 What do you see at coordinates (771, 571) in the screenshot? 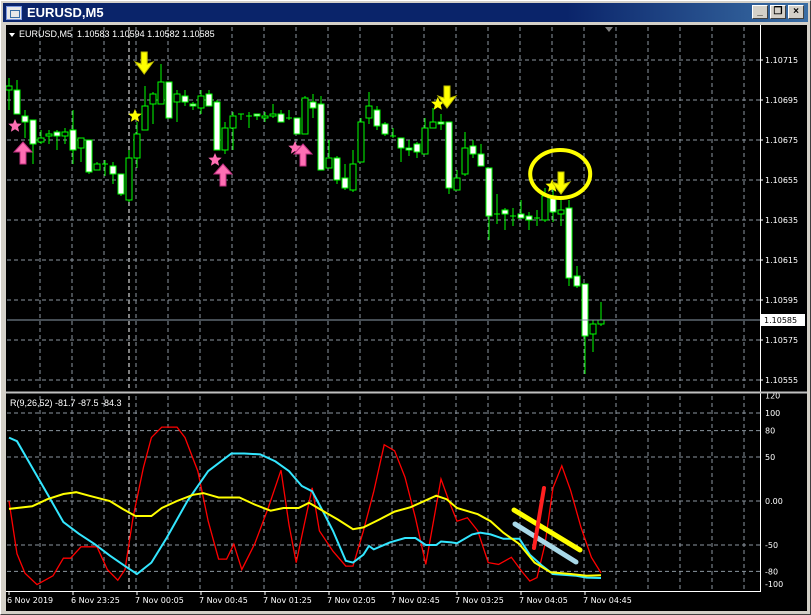
I see `indicator-axis-label: -80` at bounding box center [771, 571].